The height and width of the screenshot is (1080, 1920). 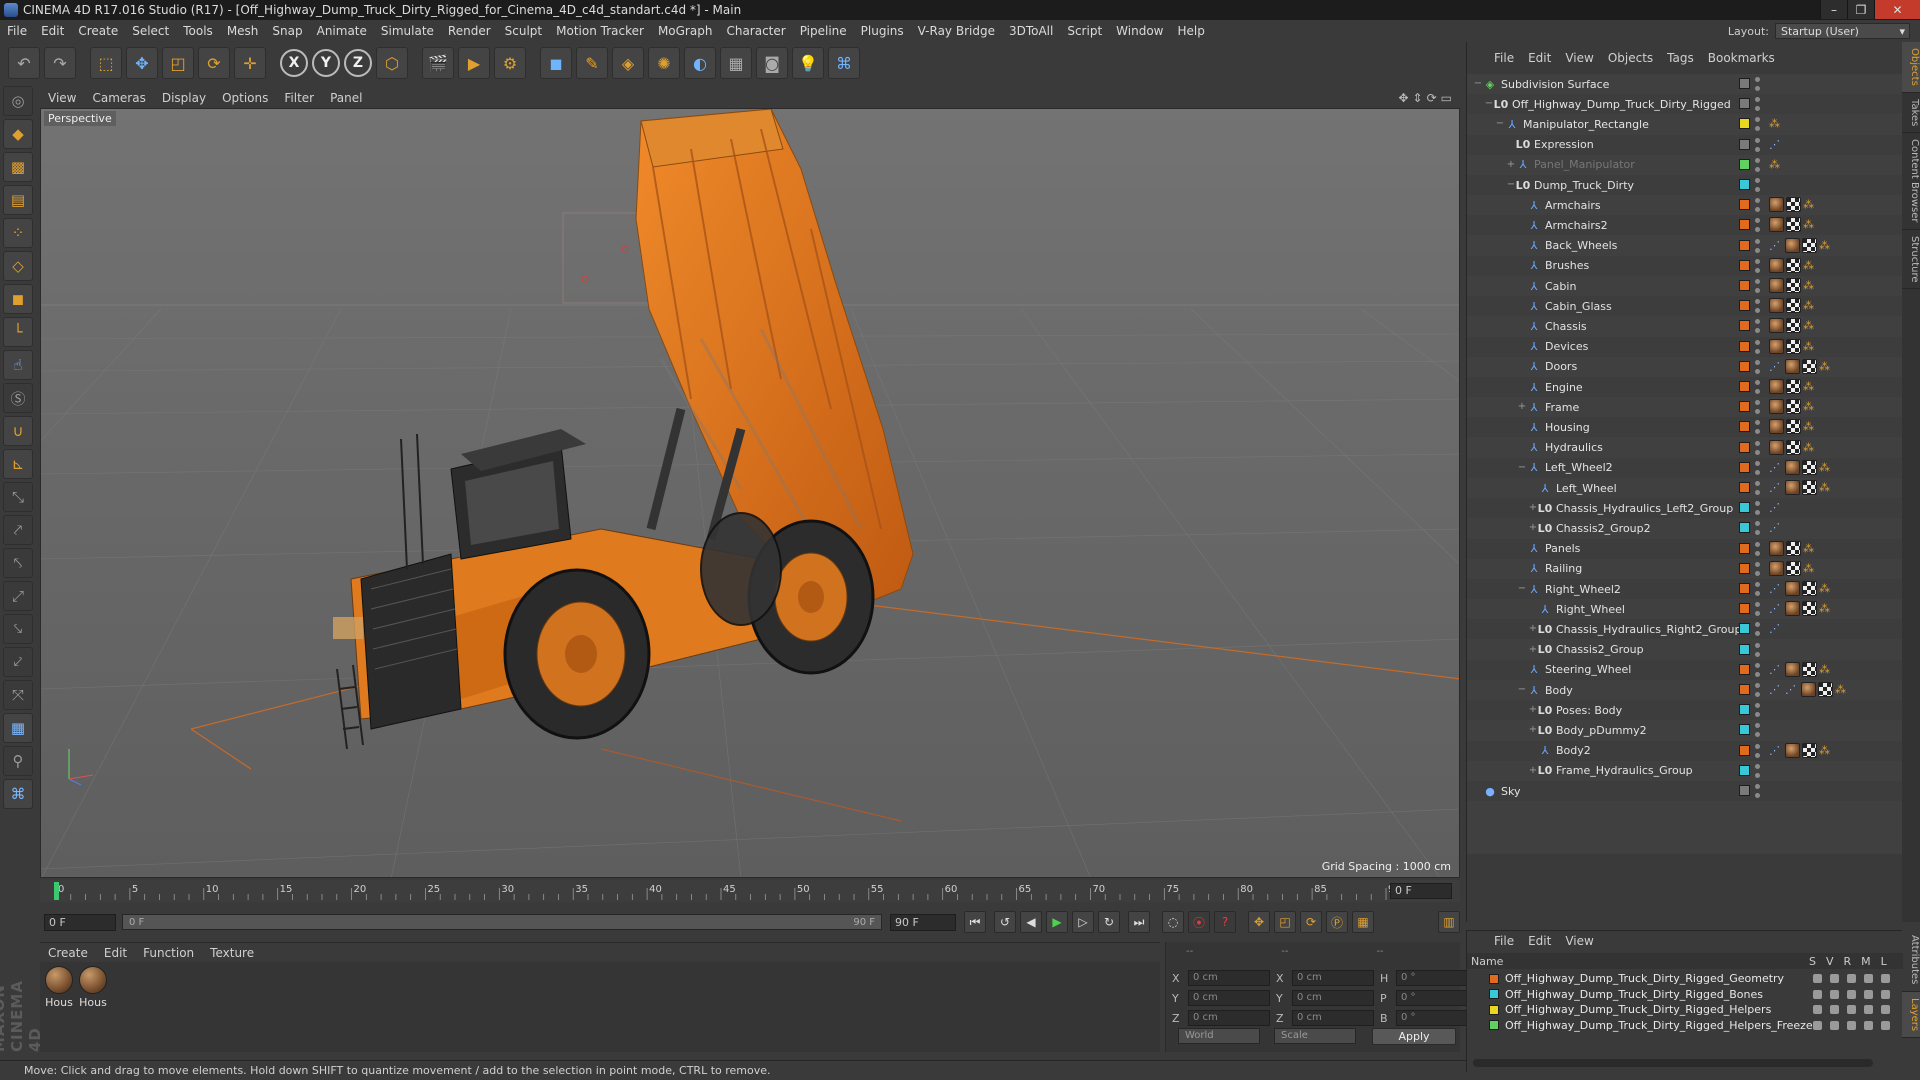 What do you see at coordinates (1741, 58) in the screenshot?
I see `object-menu-bookmarks: Bookmarks` at bounding box center [1741, 58].